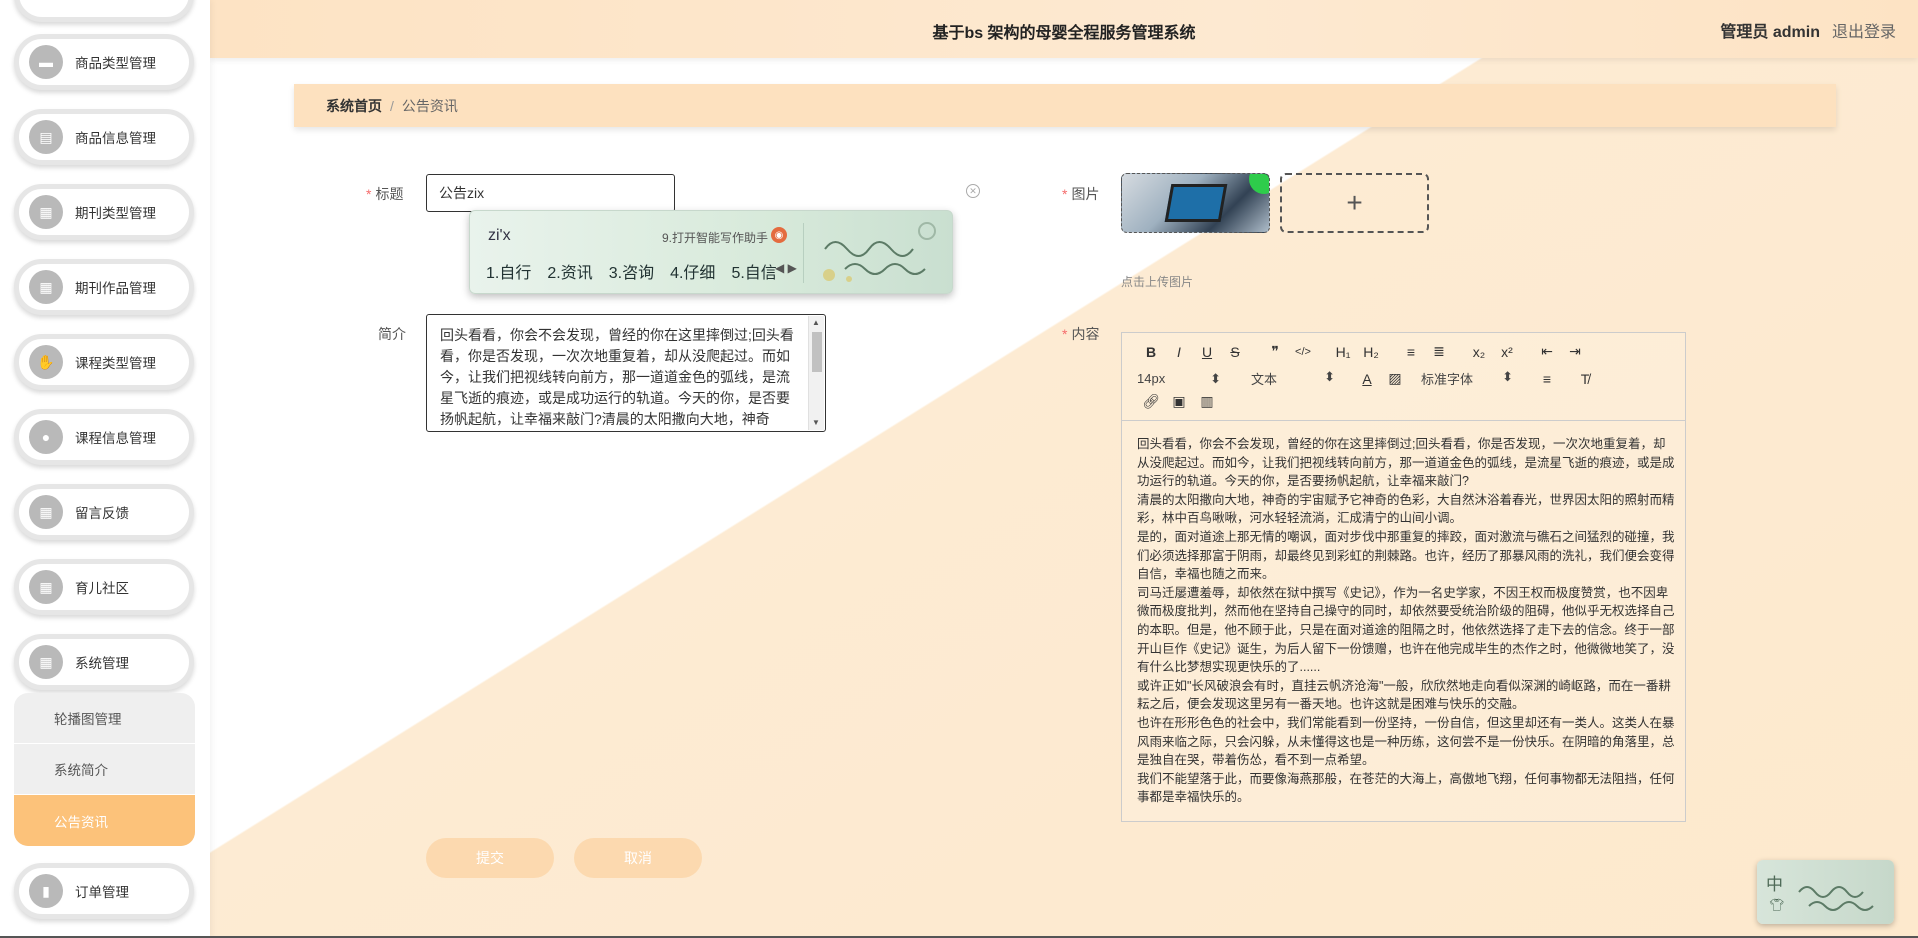 This screenshot has height=938, width=1918. I want to click on submenu-item-carousel: 轮播图管理, so click(104, 718).